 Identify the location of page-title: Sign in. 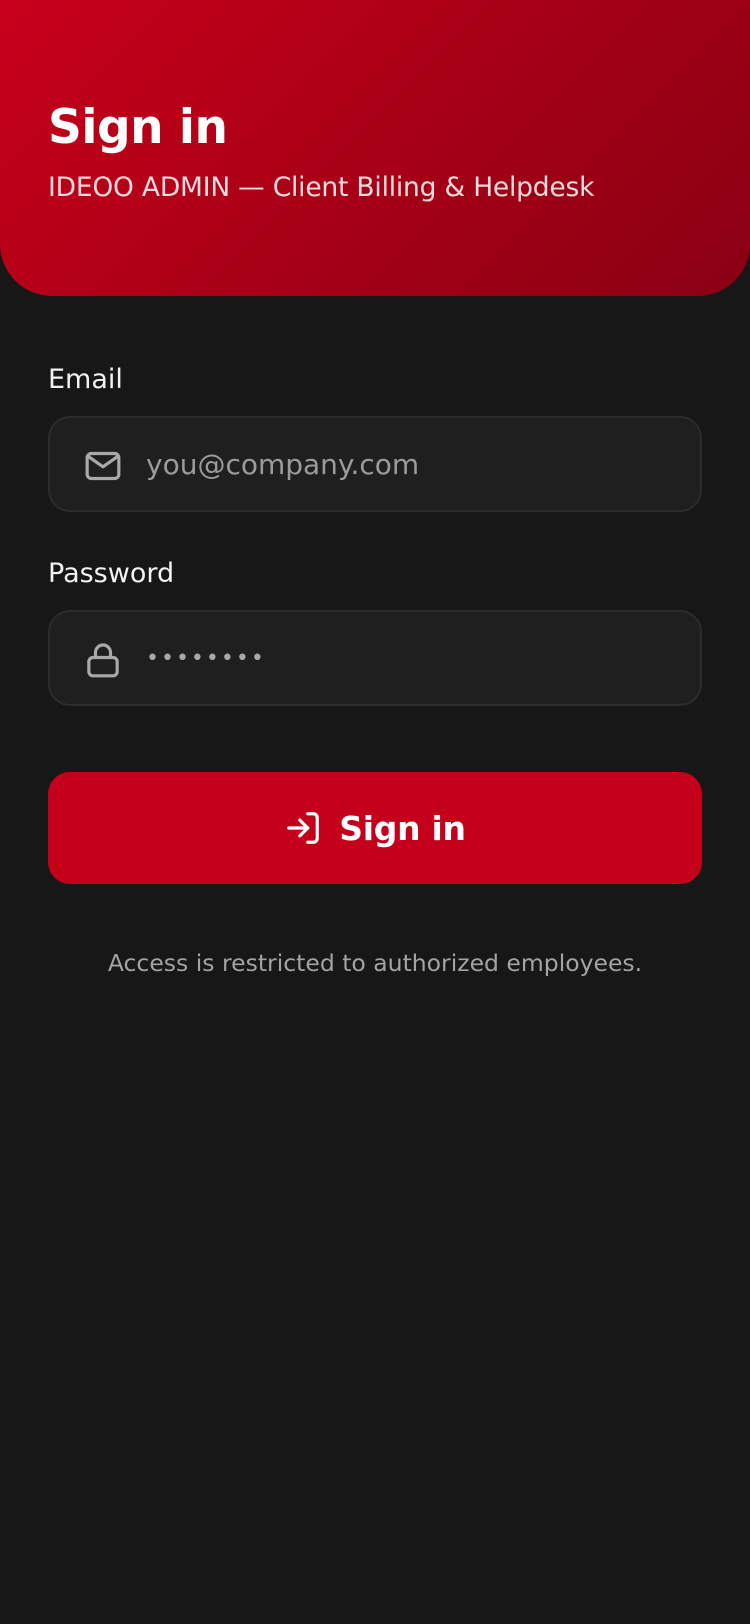
(138, 127).